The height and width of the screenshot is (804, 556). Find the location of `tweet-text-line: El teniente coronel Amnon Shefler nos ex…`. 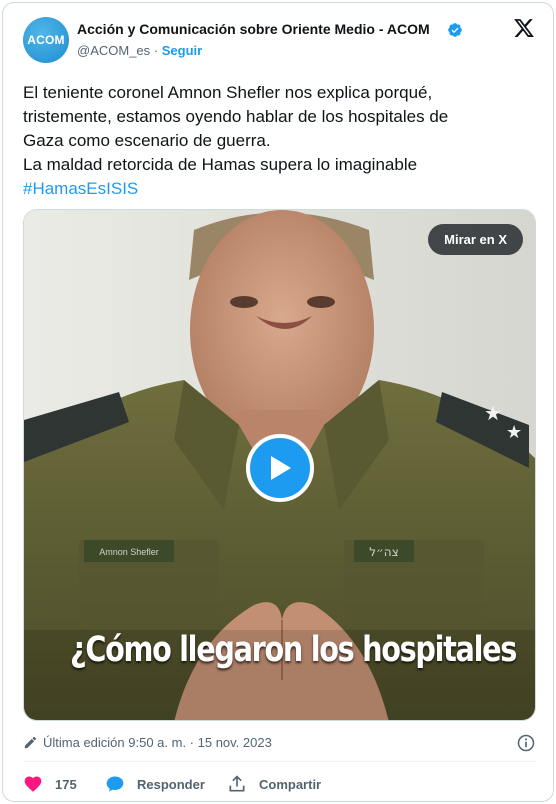

tweet-text-line: El teniente coronel Amnon Shefler nos ex… is located at coordinates (228, 92).